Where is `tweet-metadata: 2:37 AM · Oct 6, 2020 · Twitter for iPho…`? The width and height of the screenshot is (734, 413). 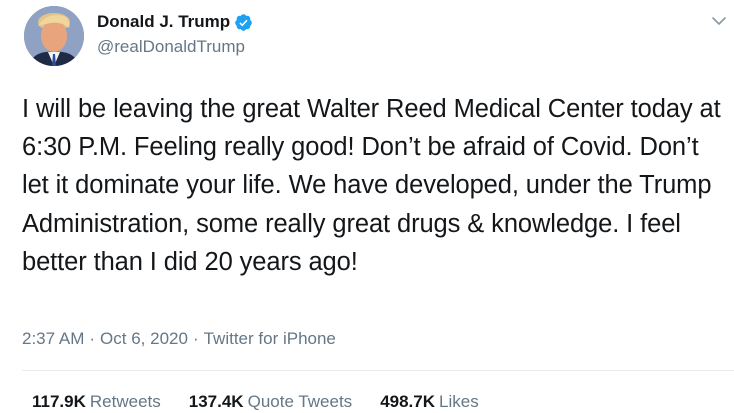
tweet-metadata: 2:37 AM · Oct 6, 2020 · Twitter for iPho… is located at coordinates (179, 339).